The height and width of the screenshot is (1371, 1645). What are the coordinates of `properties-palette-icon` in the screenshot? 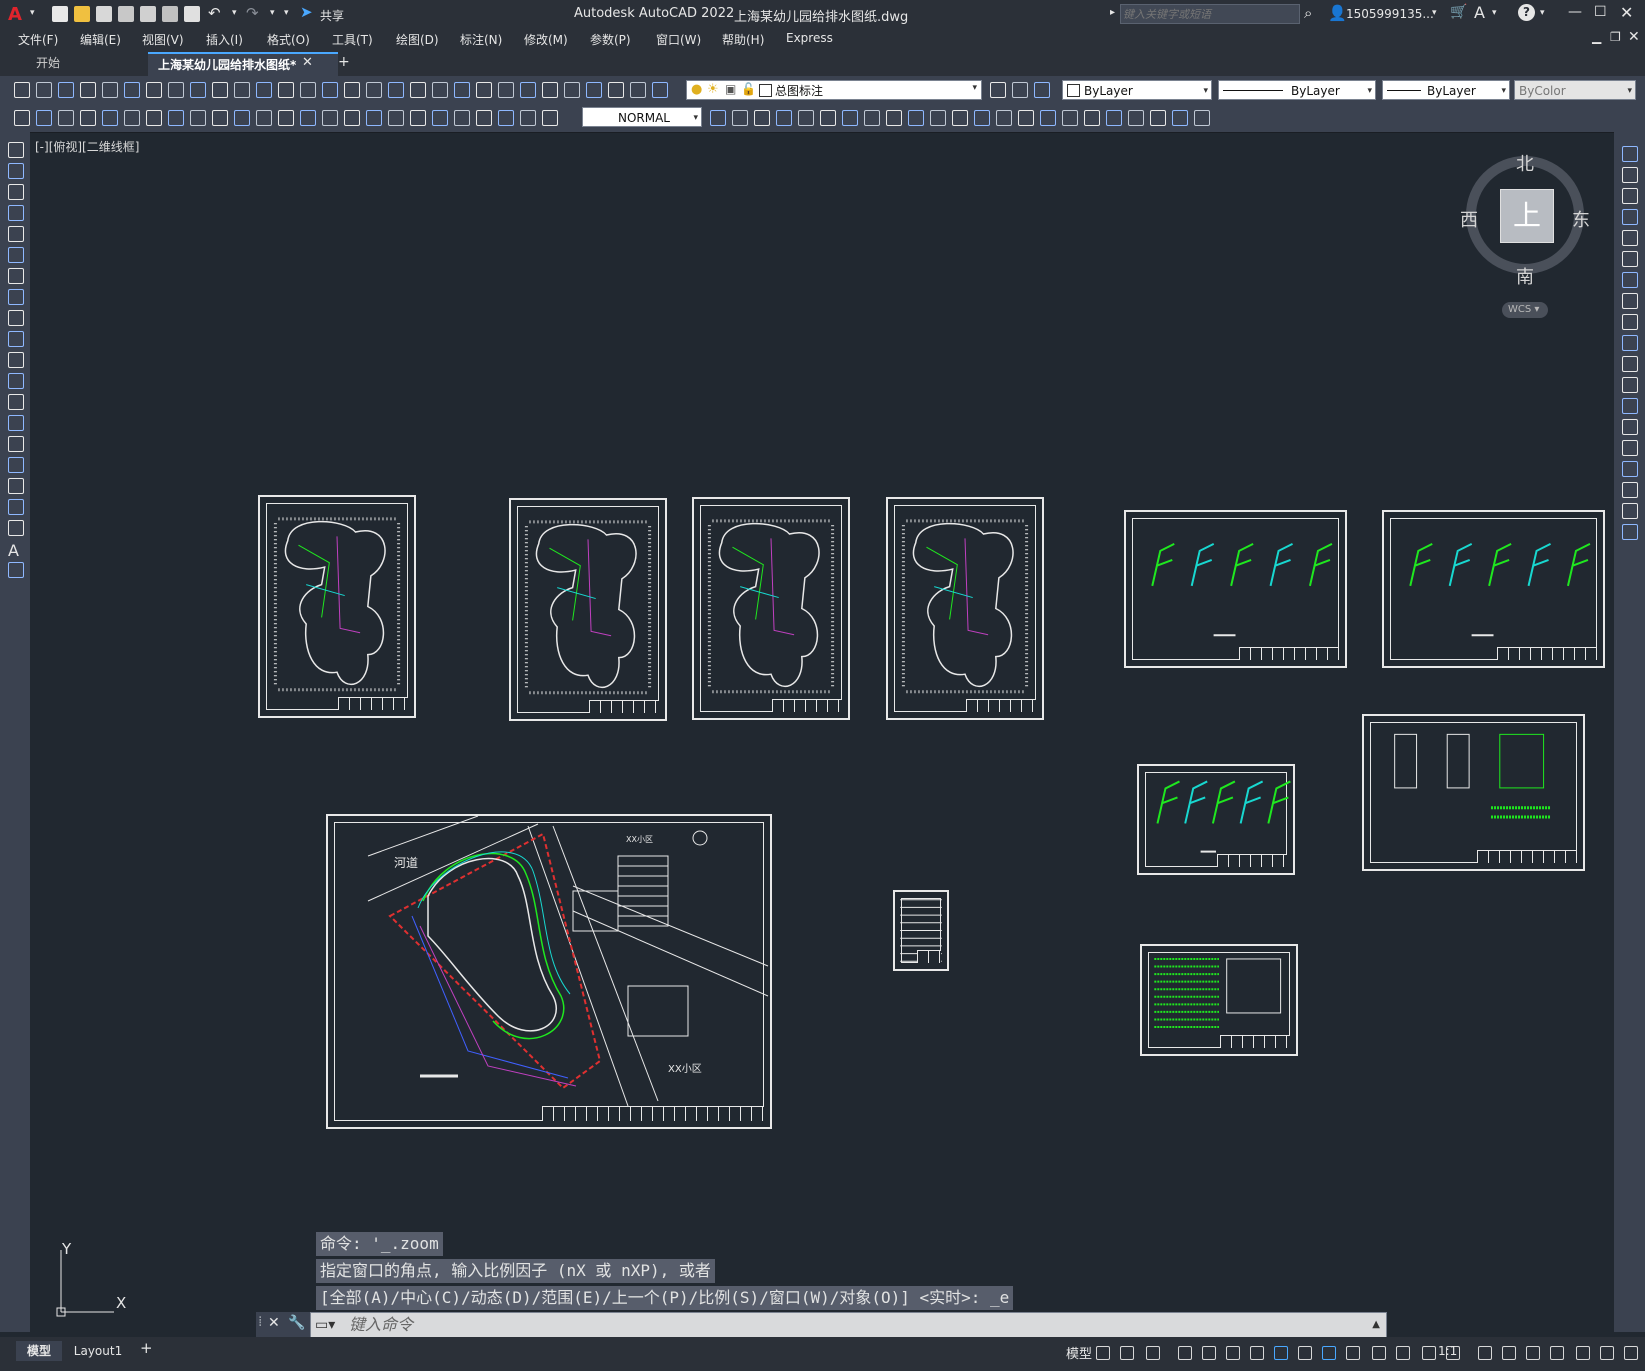 It's located at (396, 90).